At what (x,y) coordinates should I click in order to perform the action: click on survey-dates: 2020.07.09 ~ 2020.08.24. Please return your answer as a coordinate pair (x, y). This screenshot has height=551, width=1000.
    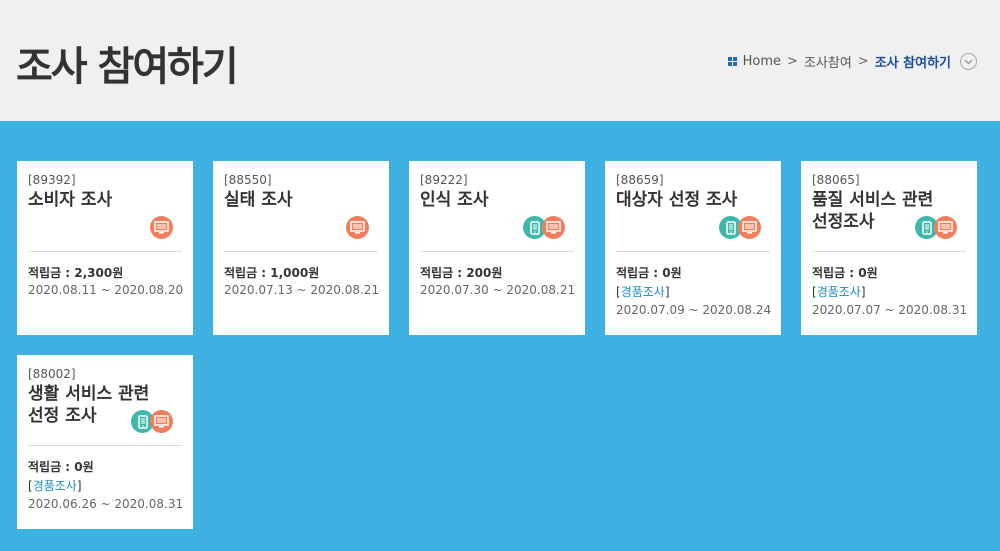
    Looking at the image, I should click on (694, 310).